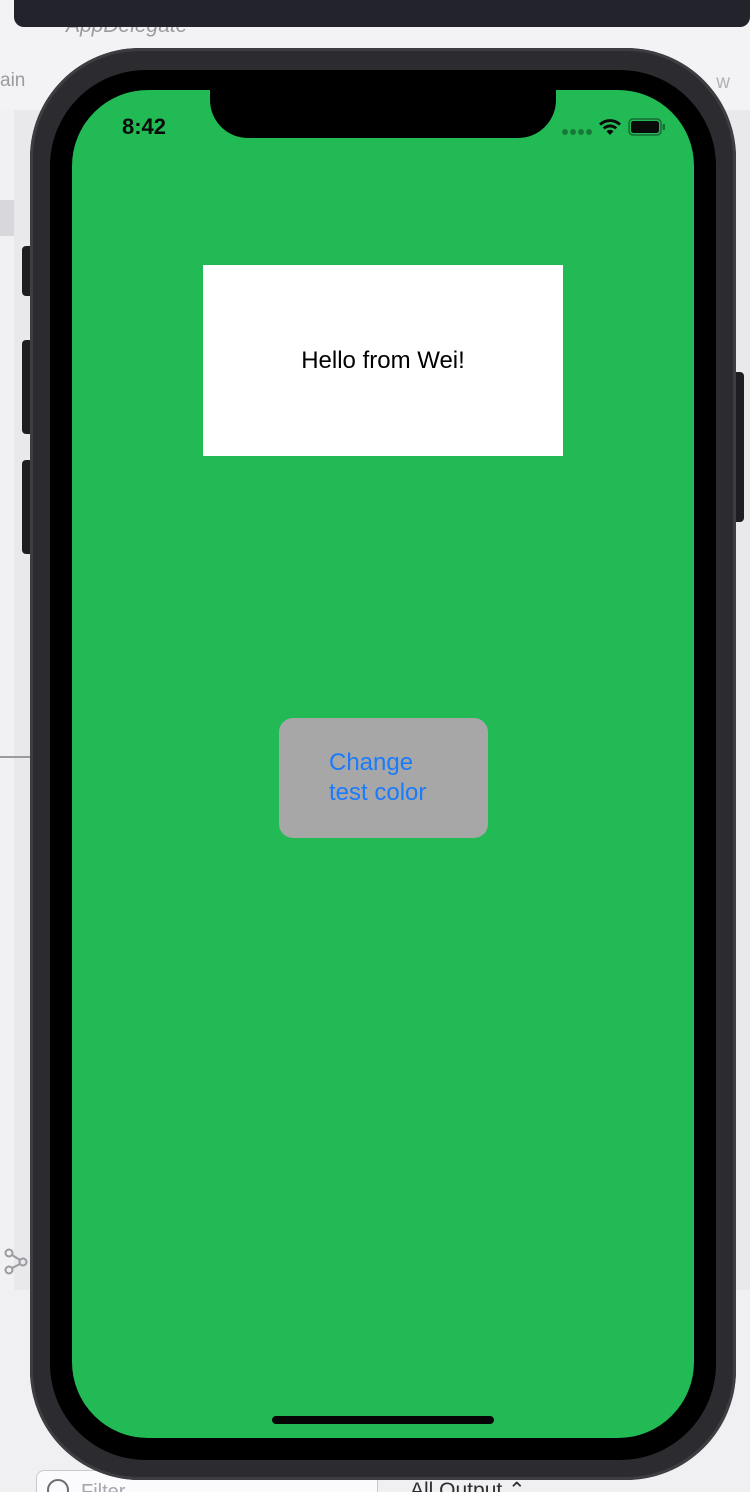 The image size is (750, 1492). Describe the element at coordinates (383, 778) in the screenshot. I see `change-color-button: Change test color` at that location.